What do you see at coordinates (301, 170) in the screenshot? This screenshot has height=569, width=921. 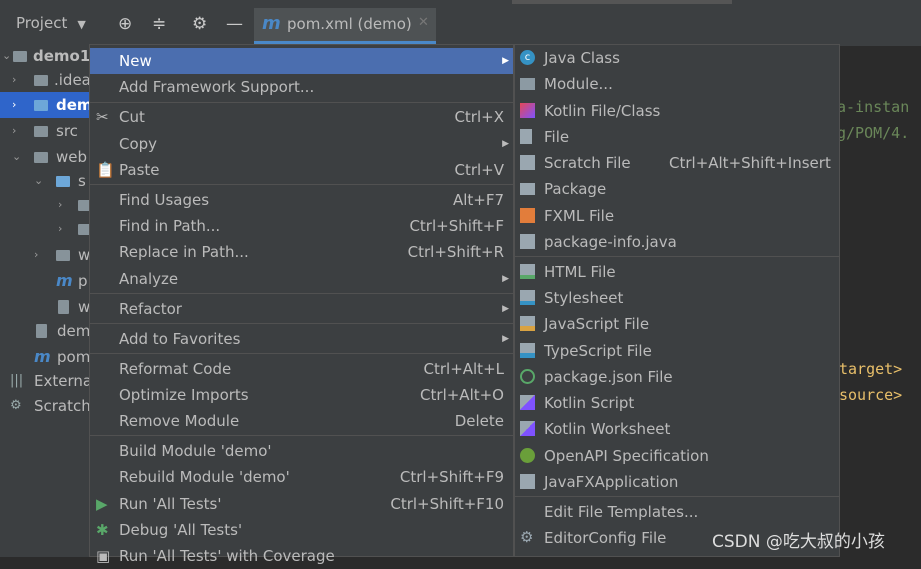 I see `menu-item-paste: 📋 Paste Ctrl+V` at bounding box center [301, 170].